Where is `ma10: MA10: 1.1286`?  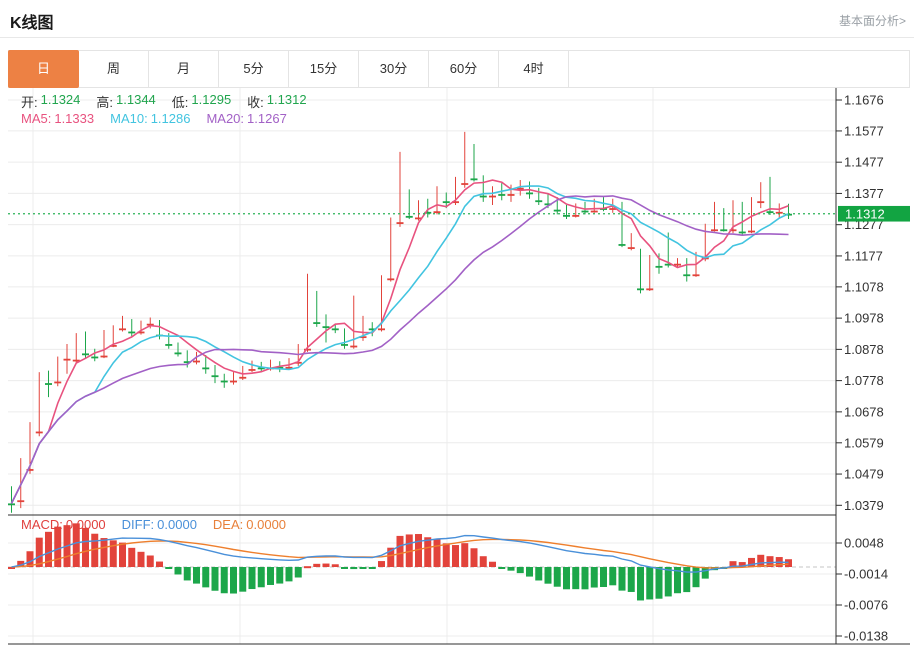 ma10: MA10: 1.1286 is located at coordinates (150, 118).